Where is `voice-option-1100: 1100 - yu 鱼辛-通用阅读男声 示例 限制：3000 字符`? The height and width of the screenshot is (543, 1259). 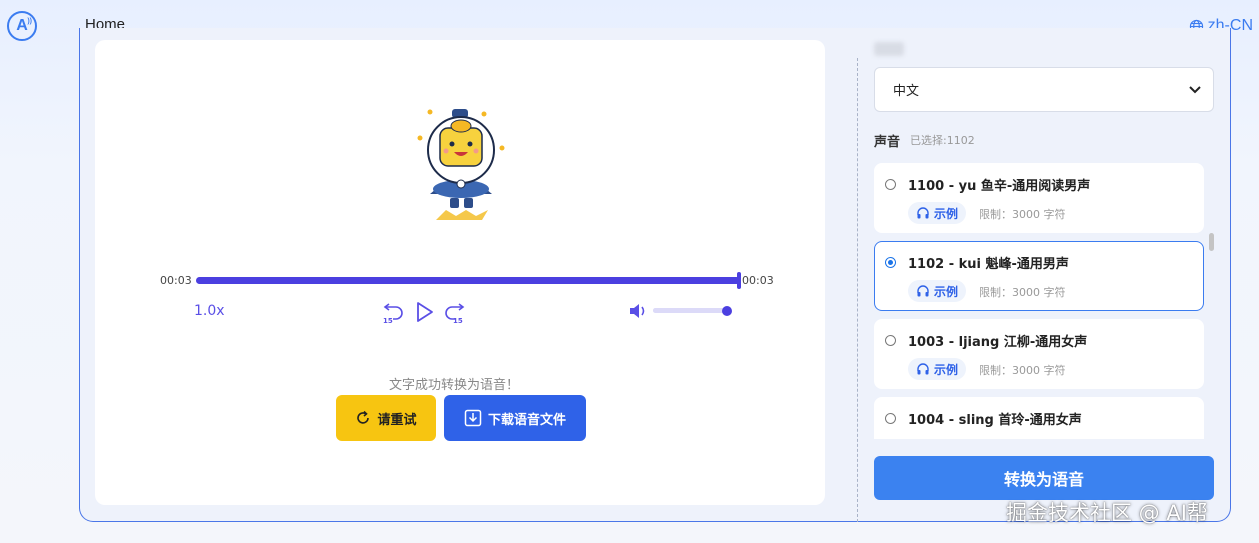 voice-option-1100: 1100 - yu 鱼辛-通用阅读男声 示例 限制：3000 字符 is located at coordinates (1039, 198).